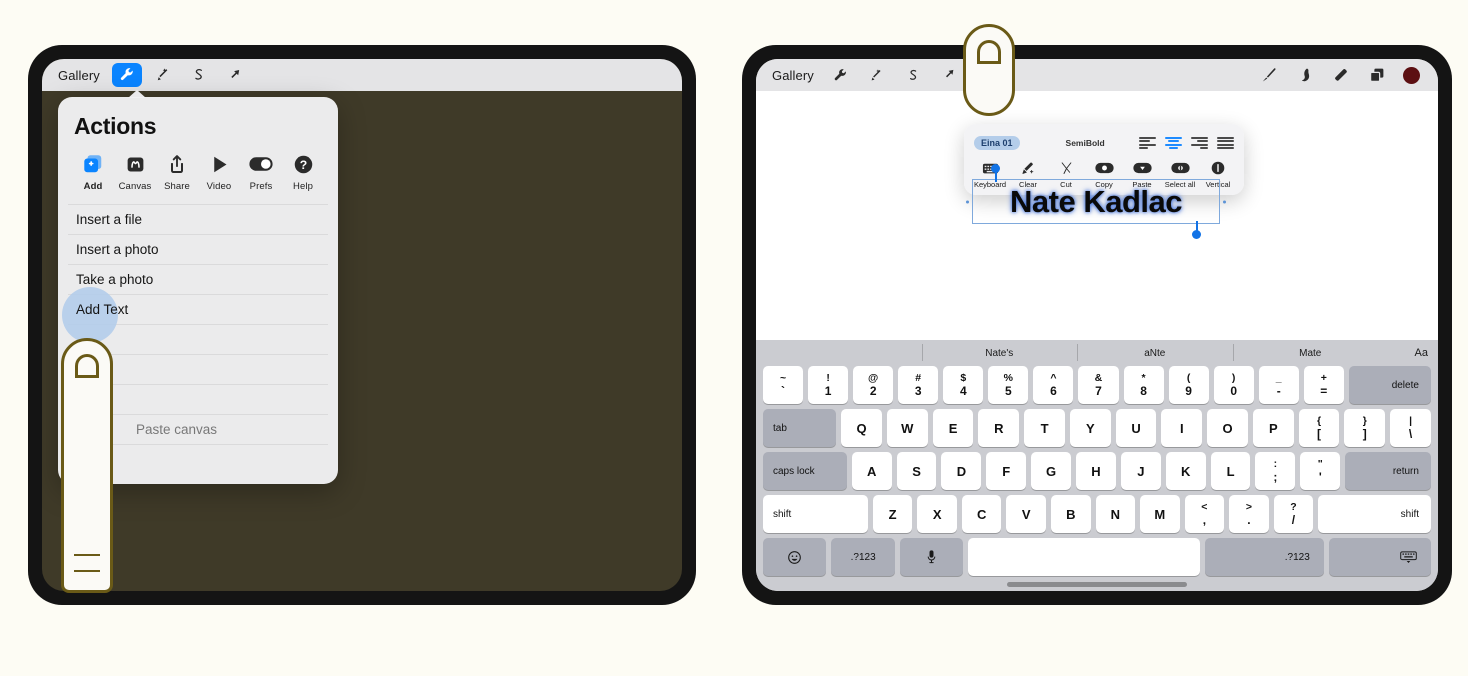  Describe the element at coordinates (1155, 352) in the screenshot. I see `suggestion-2: aNte` at that location.